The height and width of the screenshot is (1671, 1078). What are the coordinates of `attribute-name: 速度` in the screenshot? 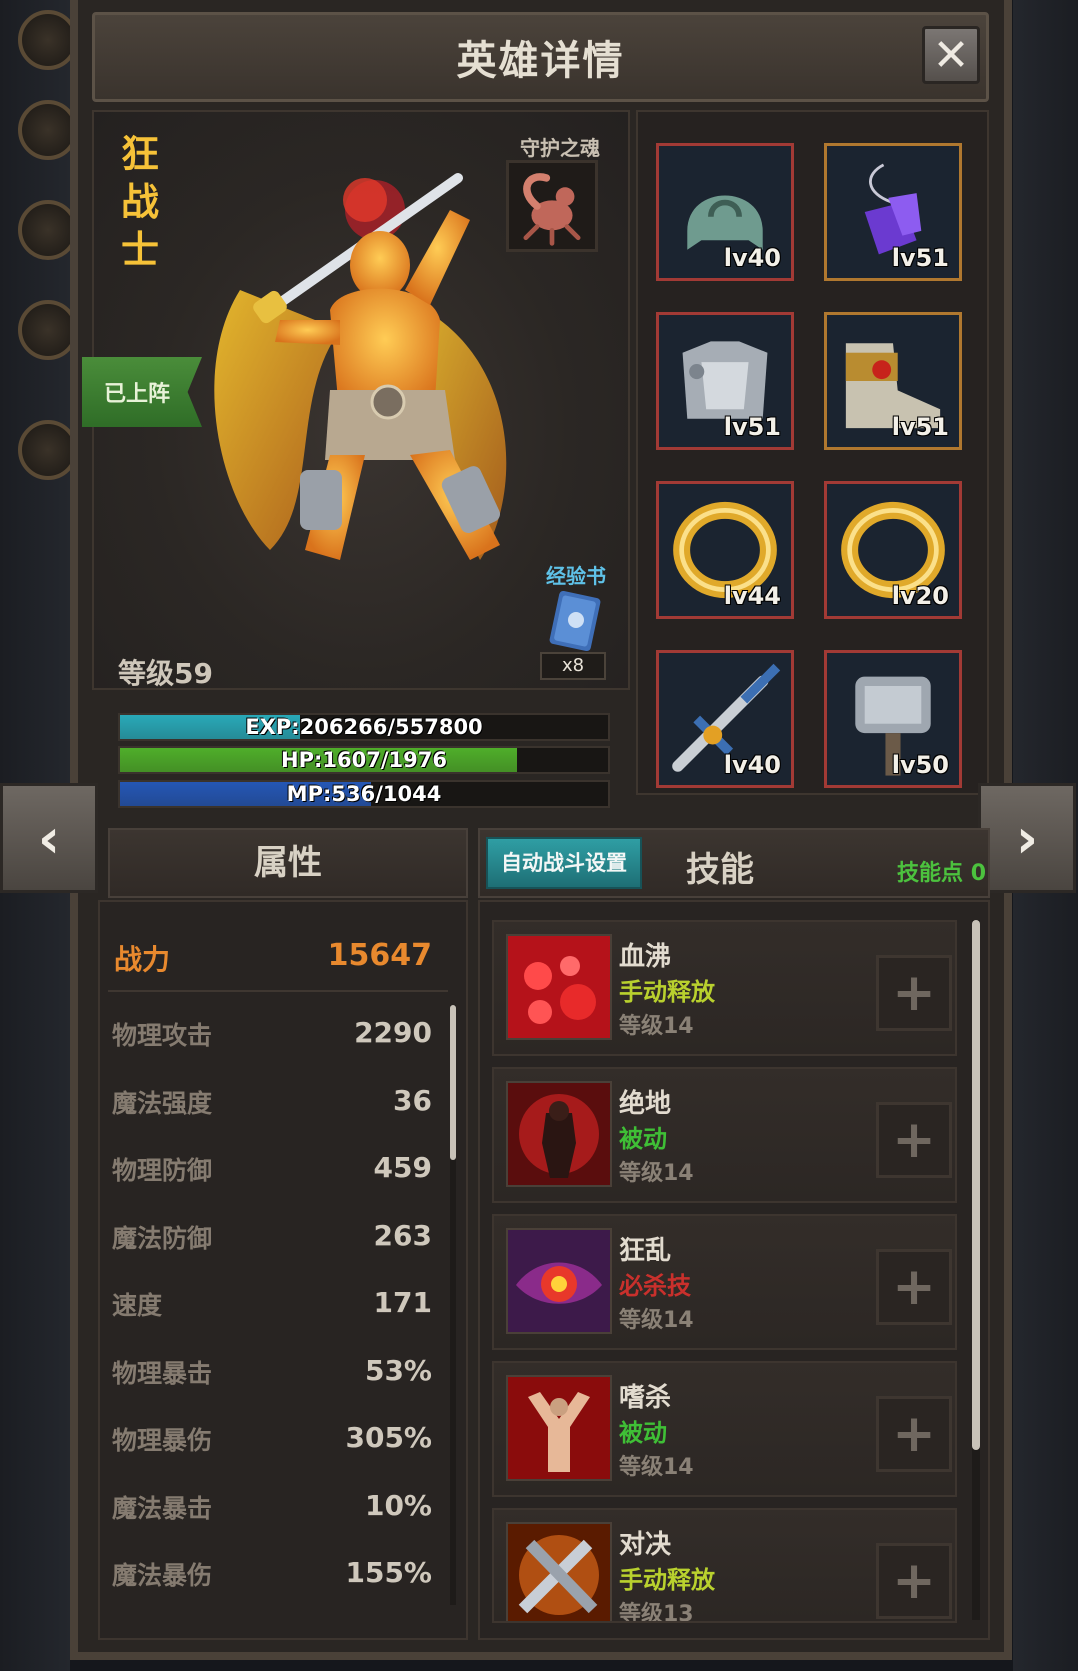 It's located at (137, 1305).